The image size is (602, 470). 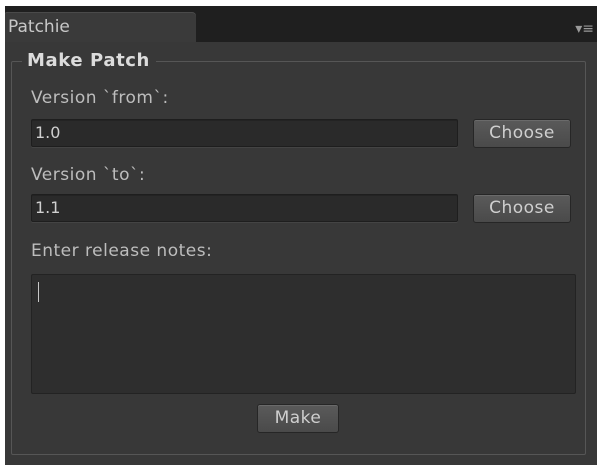 What do you see at coordinates (244, 133) in the screenshot?
I see `version-from-input: 1.0` at bounding box center [244, 133].